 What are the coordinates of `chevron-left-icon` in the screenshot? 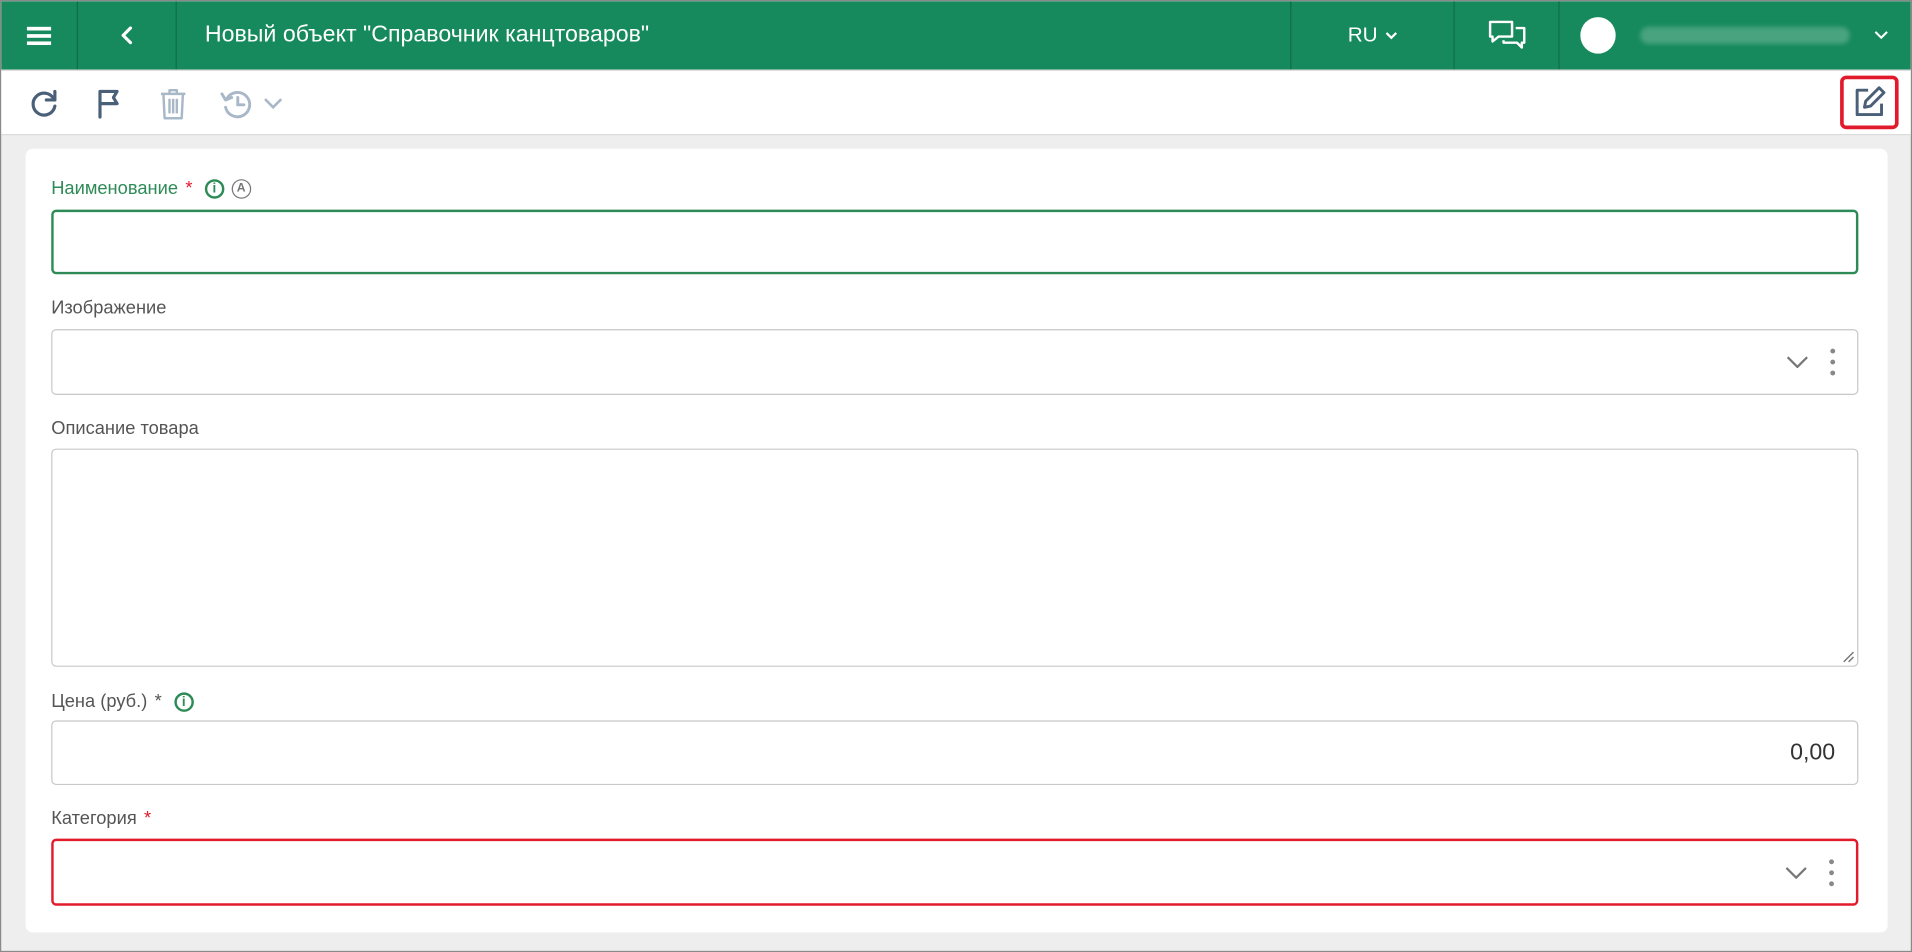 It's located at (127, 35).